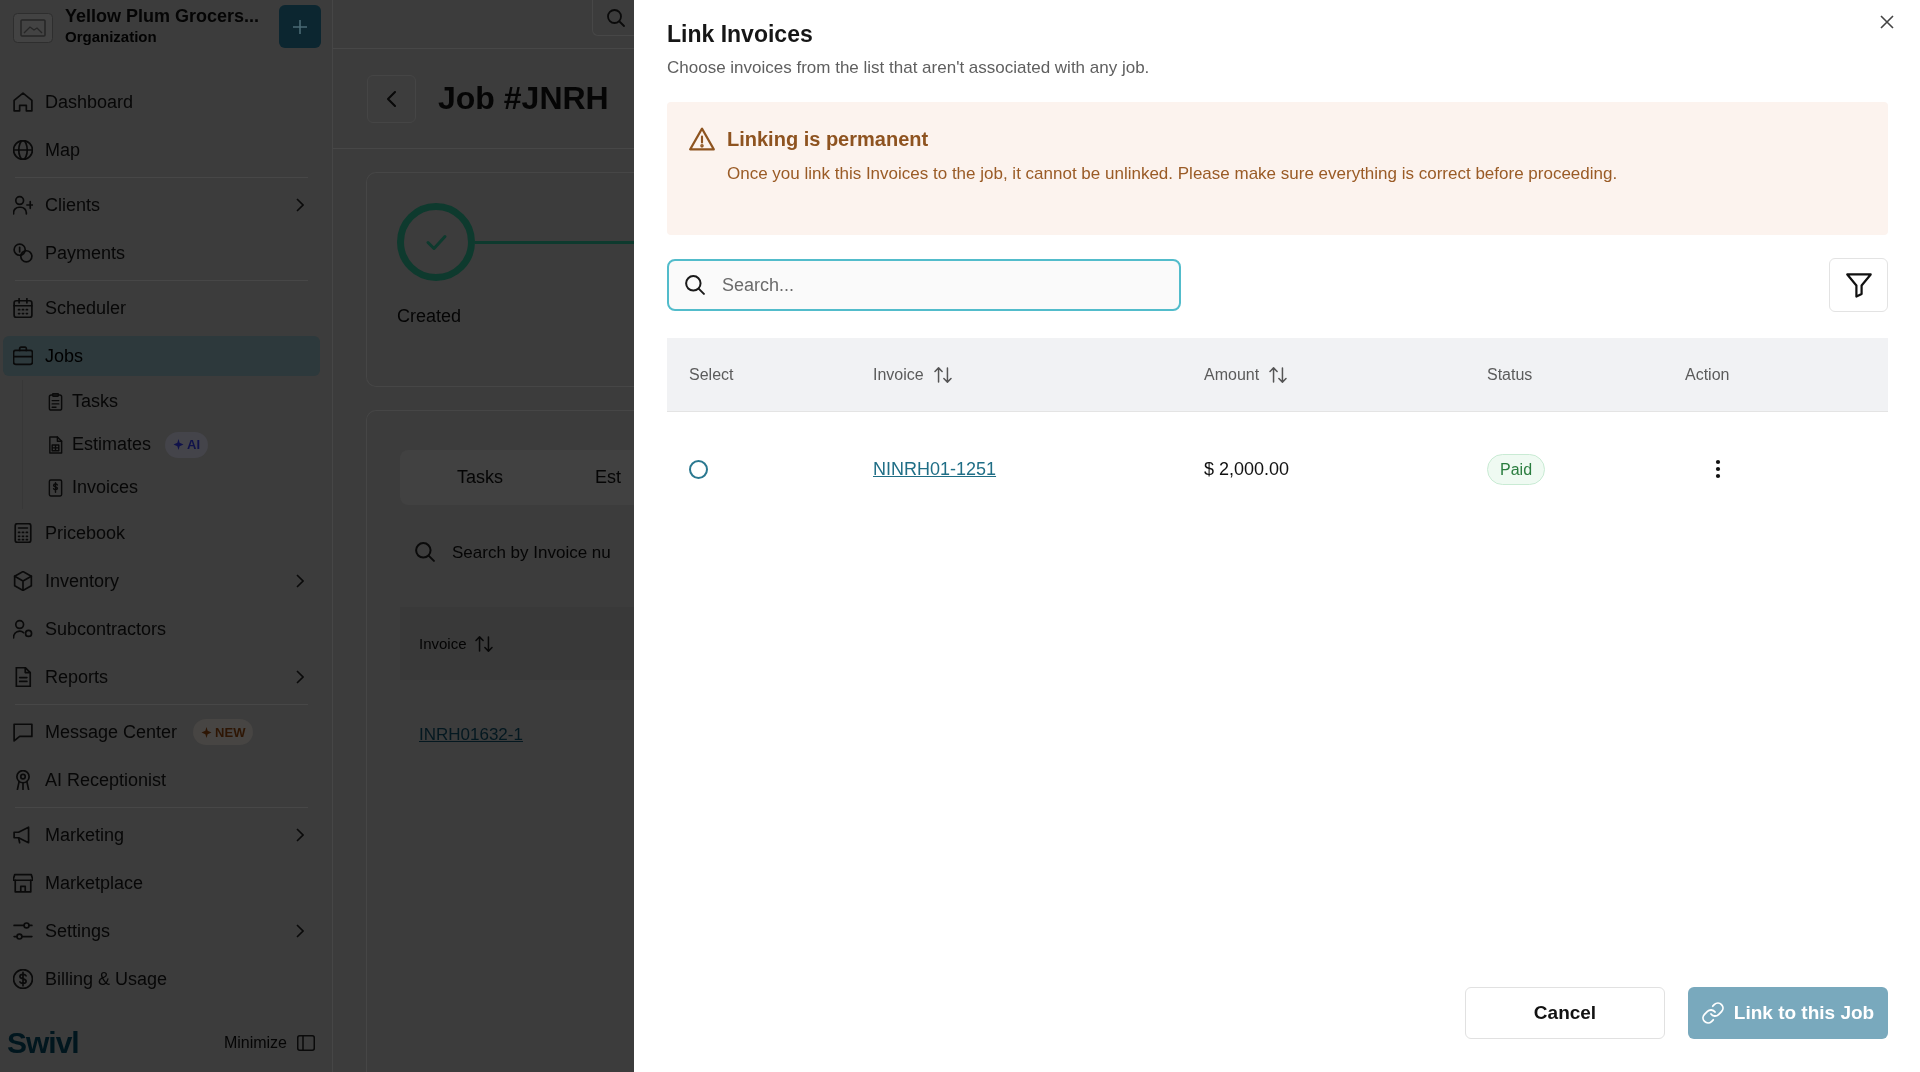 The height and width of the screenshot is (1072, 1920). Describe the element at coordinates (1712, 1013) in the screenshot. I see `link-icon` at that location.